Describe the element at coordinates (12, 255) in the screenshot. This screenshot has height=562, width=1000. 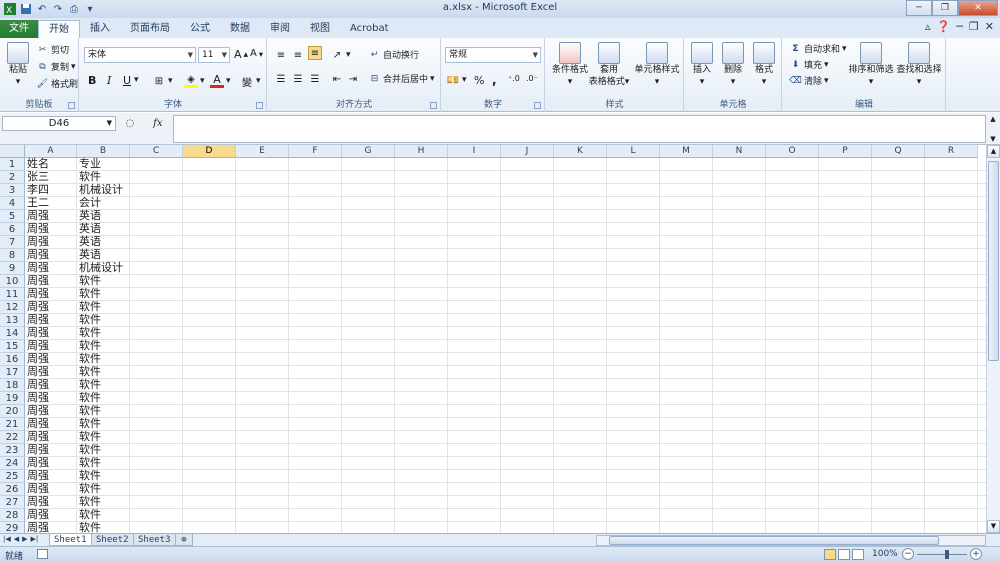
I see `row-header: 8` at that location.